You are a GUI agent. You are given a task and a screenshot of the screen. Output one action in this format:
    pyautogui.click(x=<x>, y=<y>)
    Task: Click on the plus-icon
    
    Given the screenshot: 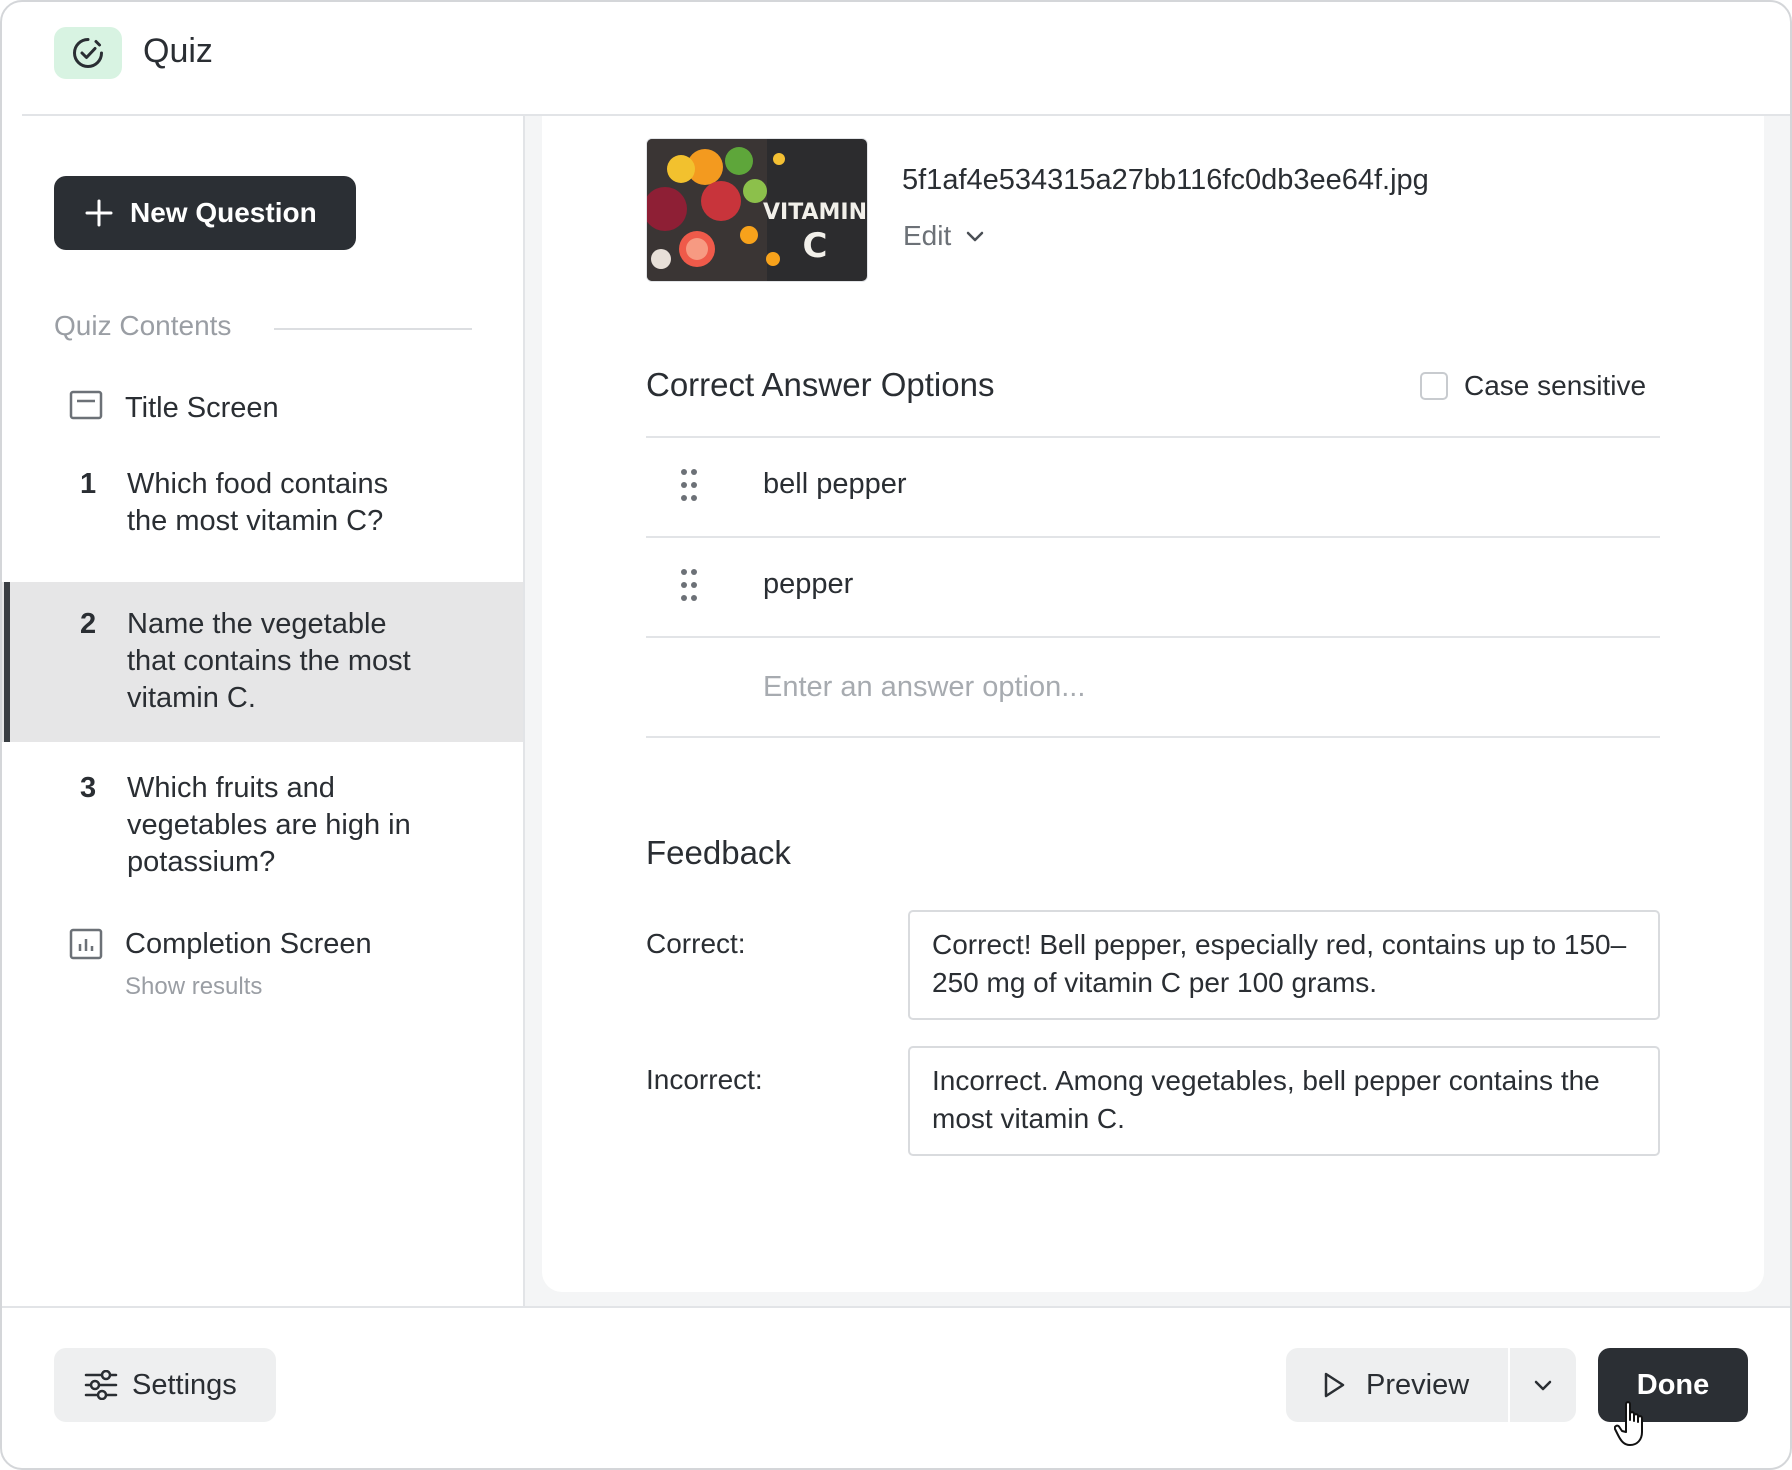 What is the action you would take?
    pyautogui.click(x=99, y=213)
    